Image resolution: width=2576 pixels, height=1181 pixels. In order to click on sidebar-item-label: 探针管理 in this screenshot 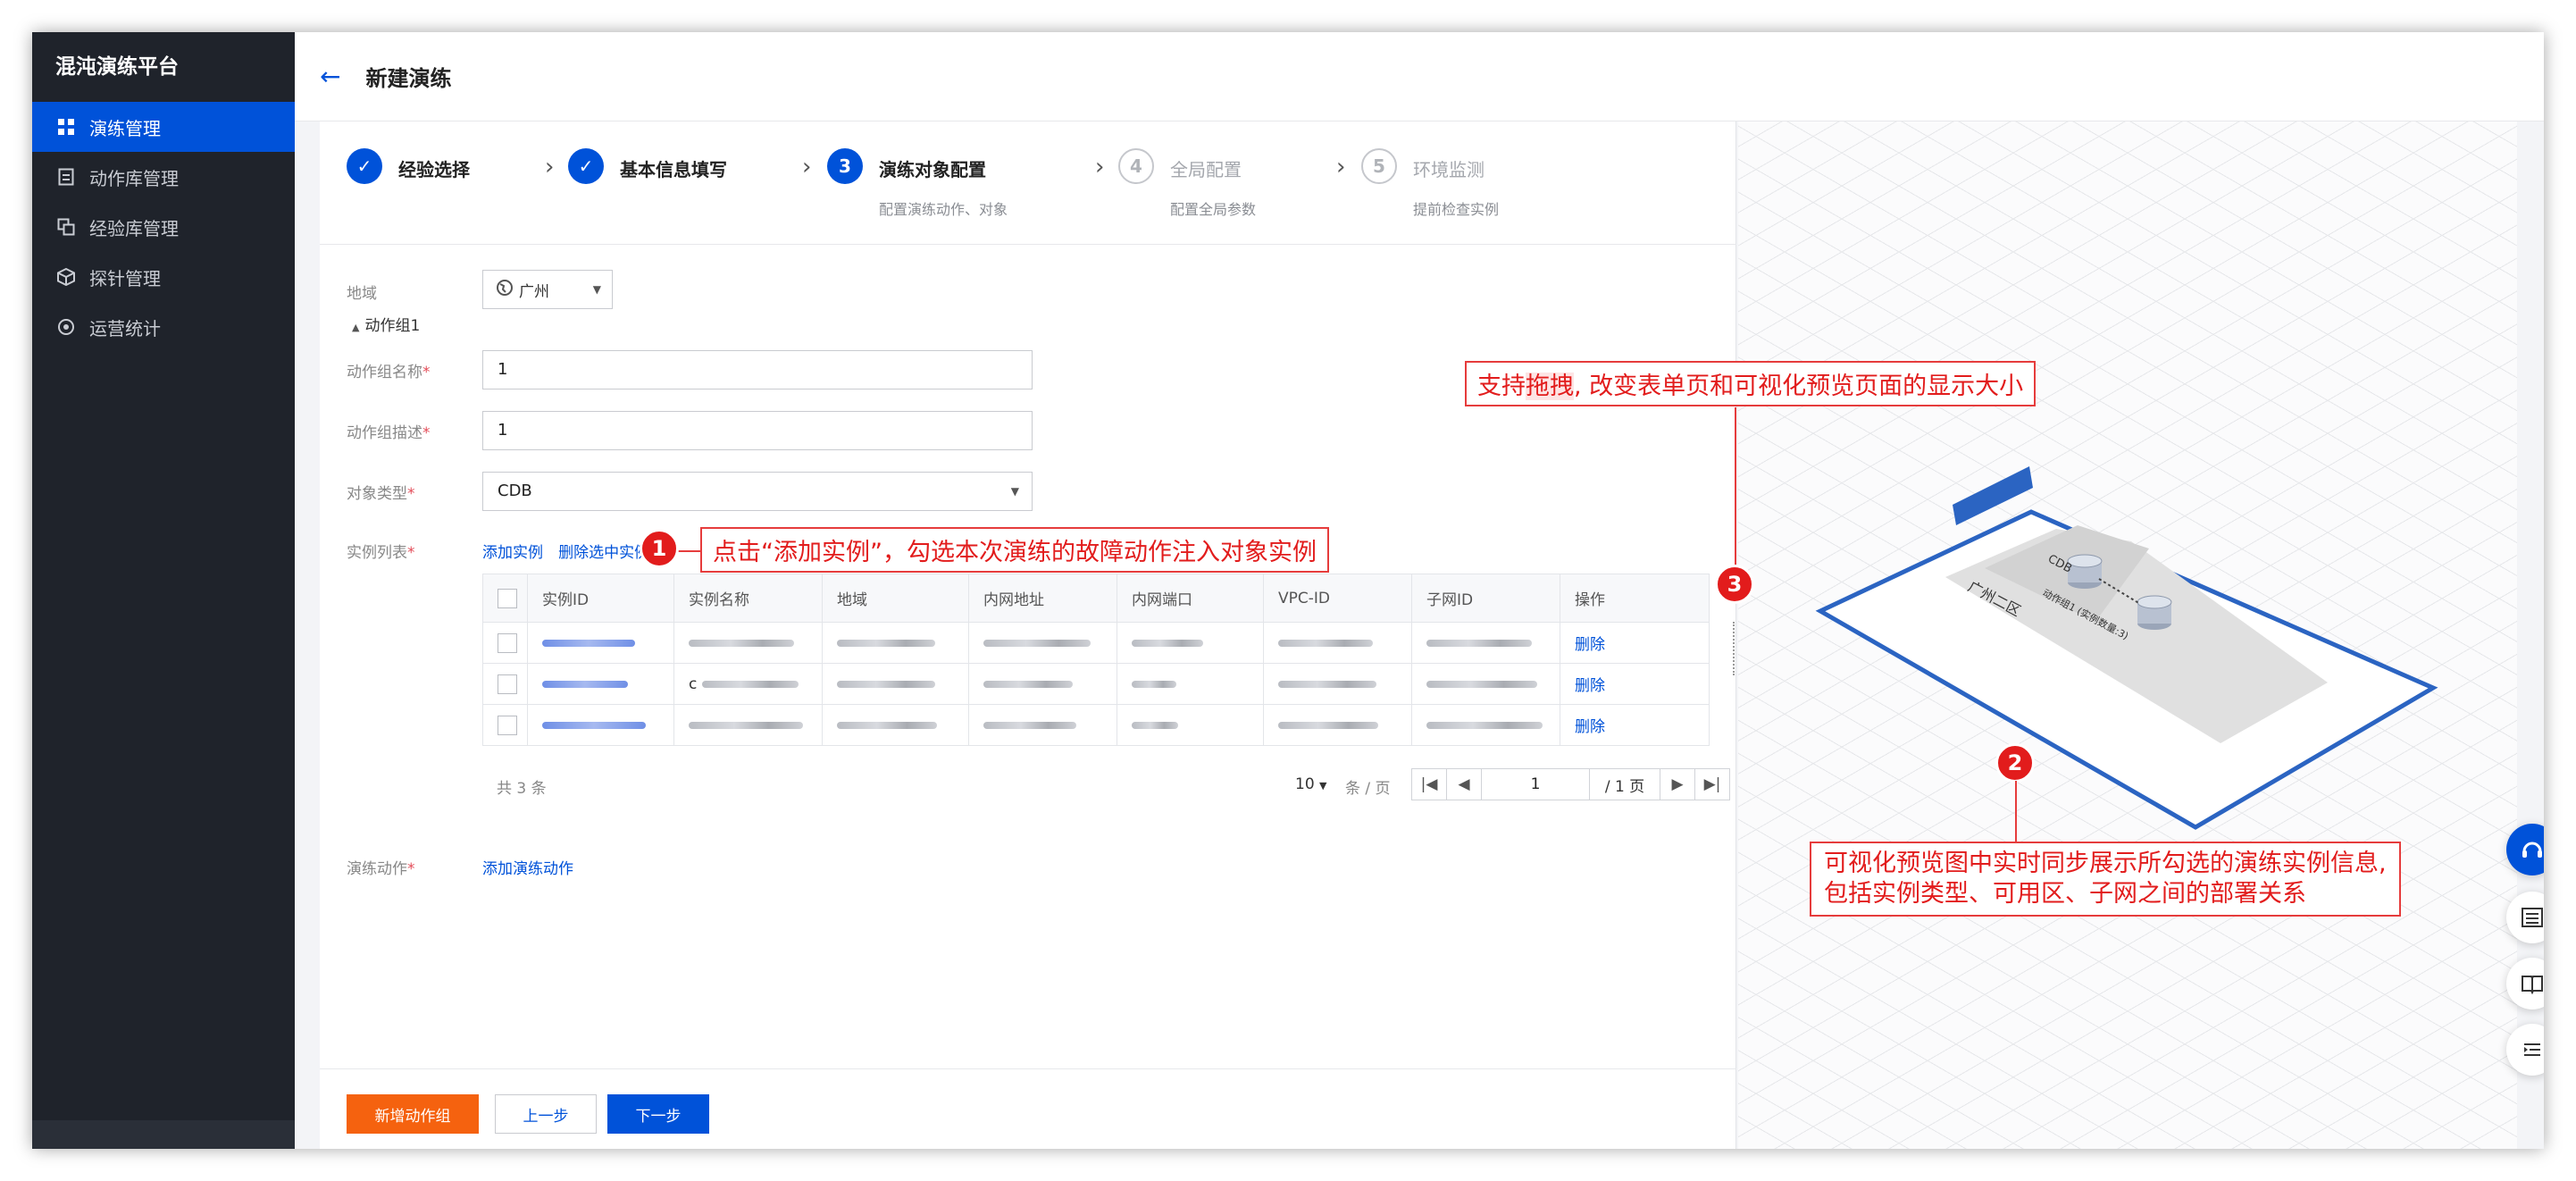, I will do `click(125, 278)`.